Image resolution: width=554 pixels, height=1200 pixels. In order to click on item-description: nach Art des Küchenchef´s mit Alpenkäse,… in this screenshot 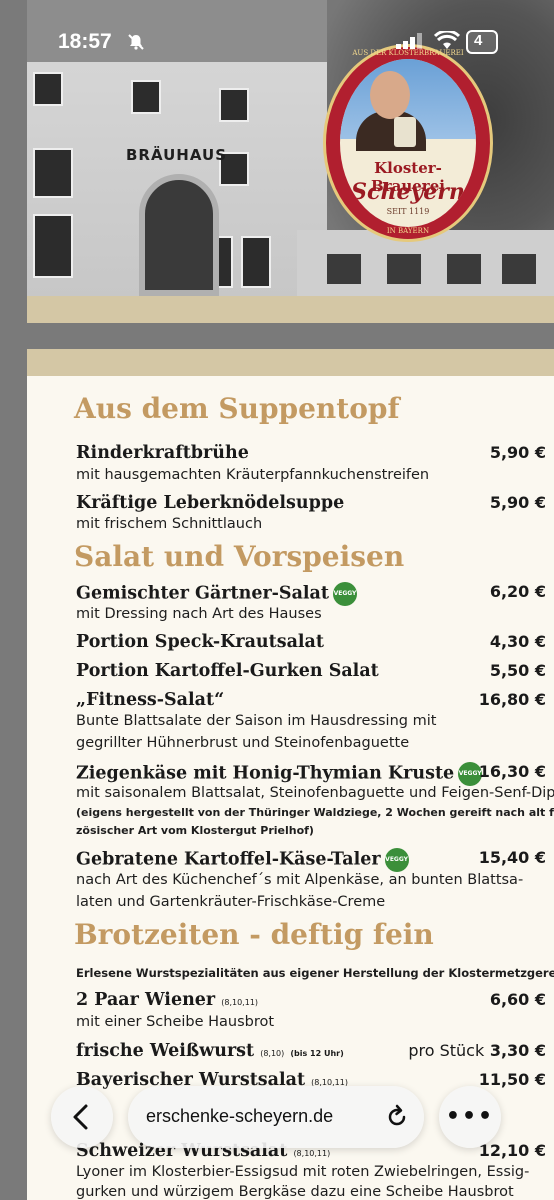, I will do `click(300, 880)`.